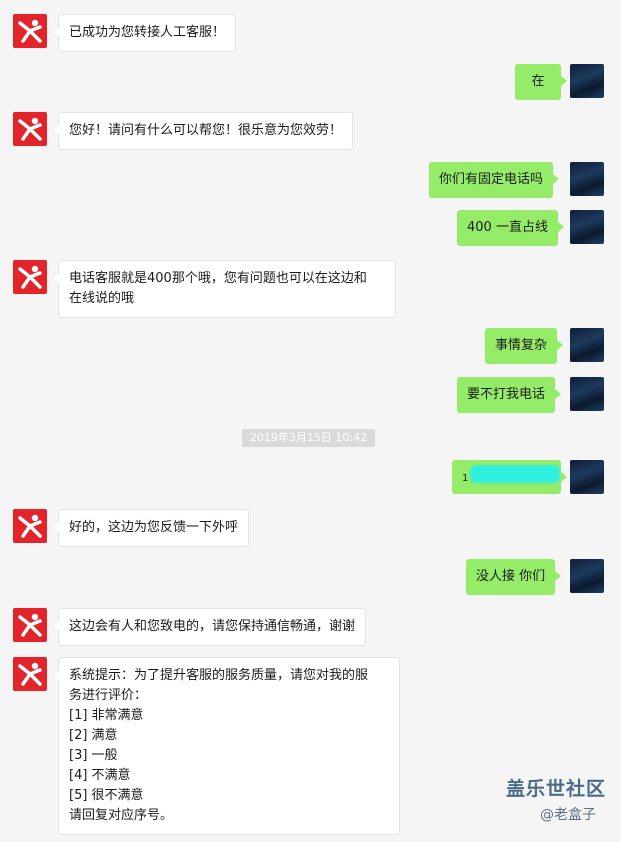  What do you see at coordinates (538, 81) in the screenshot?
I see `message-text: 在` at bounding box center [538, 81].